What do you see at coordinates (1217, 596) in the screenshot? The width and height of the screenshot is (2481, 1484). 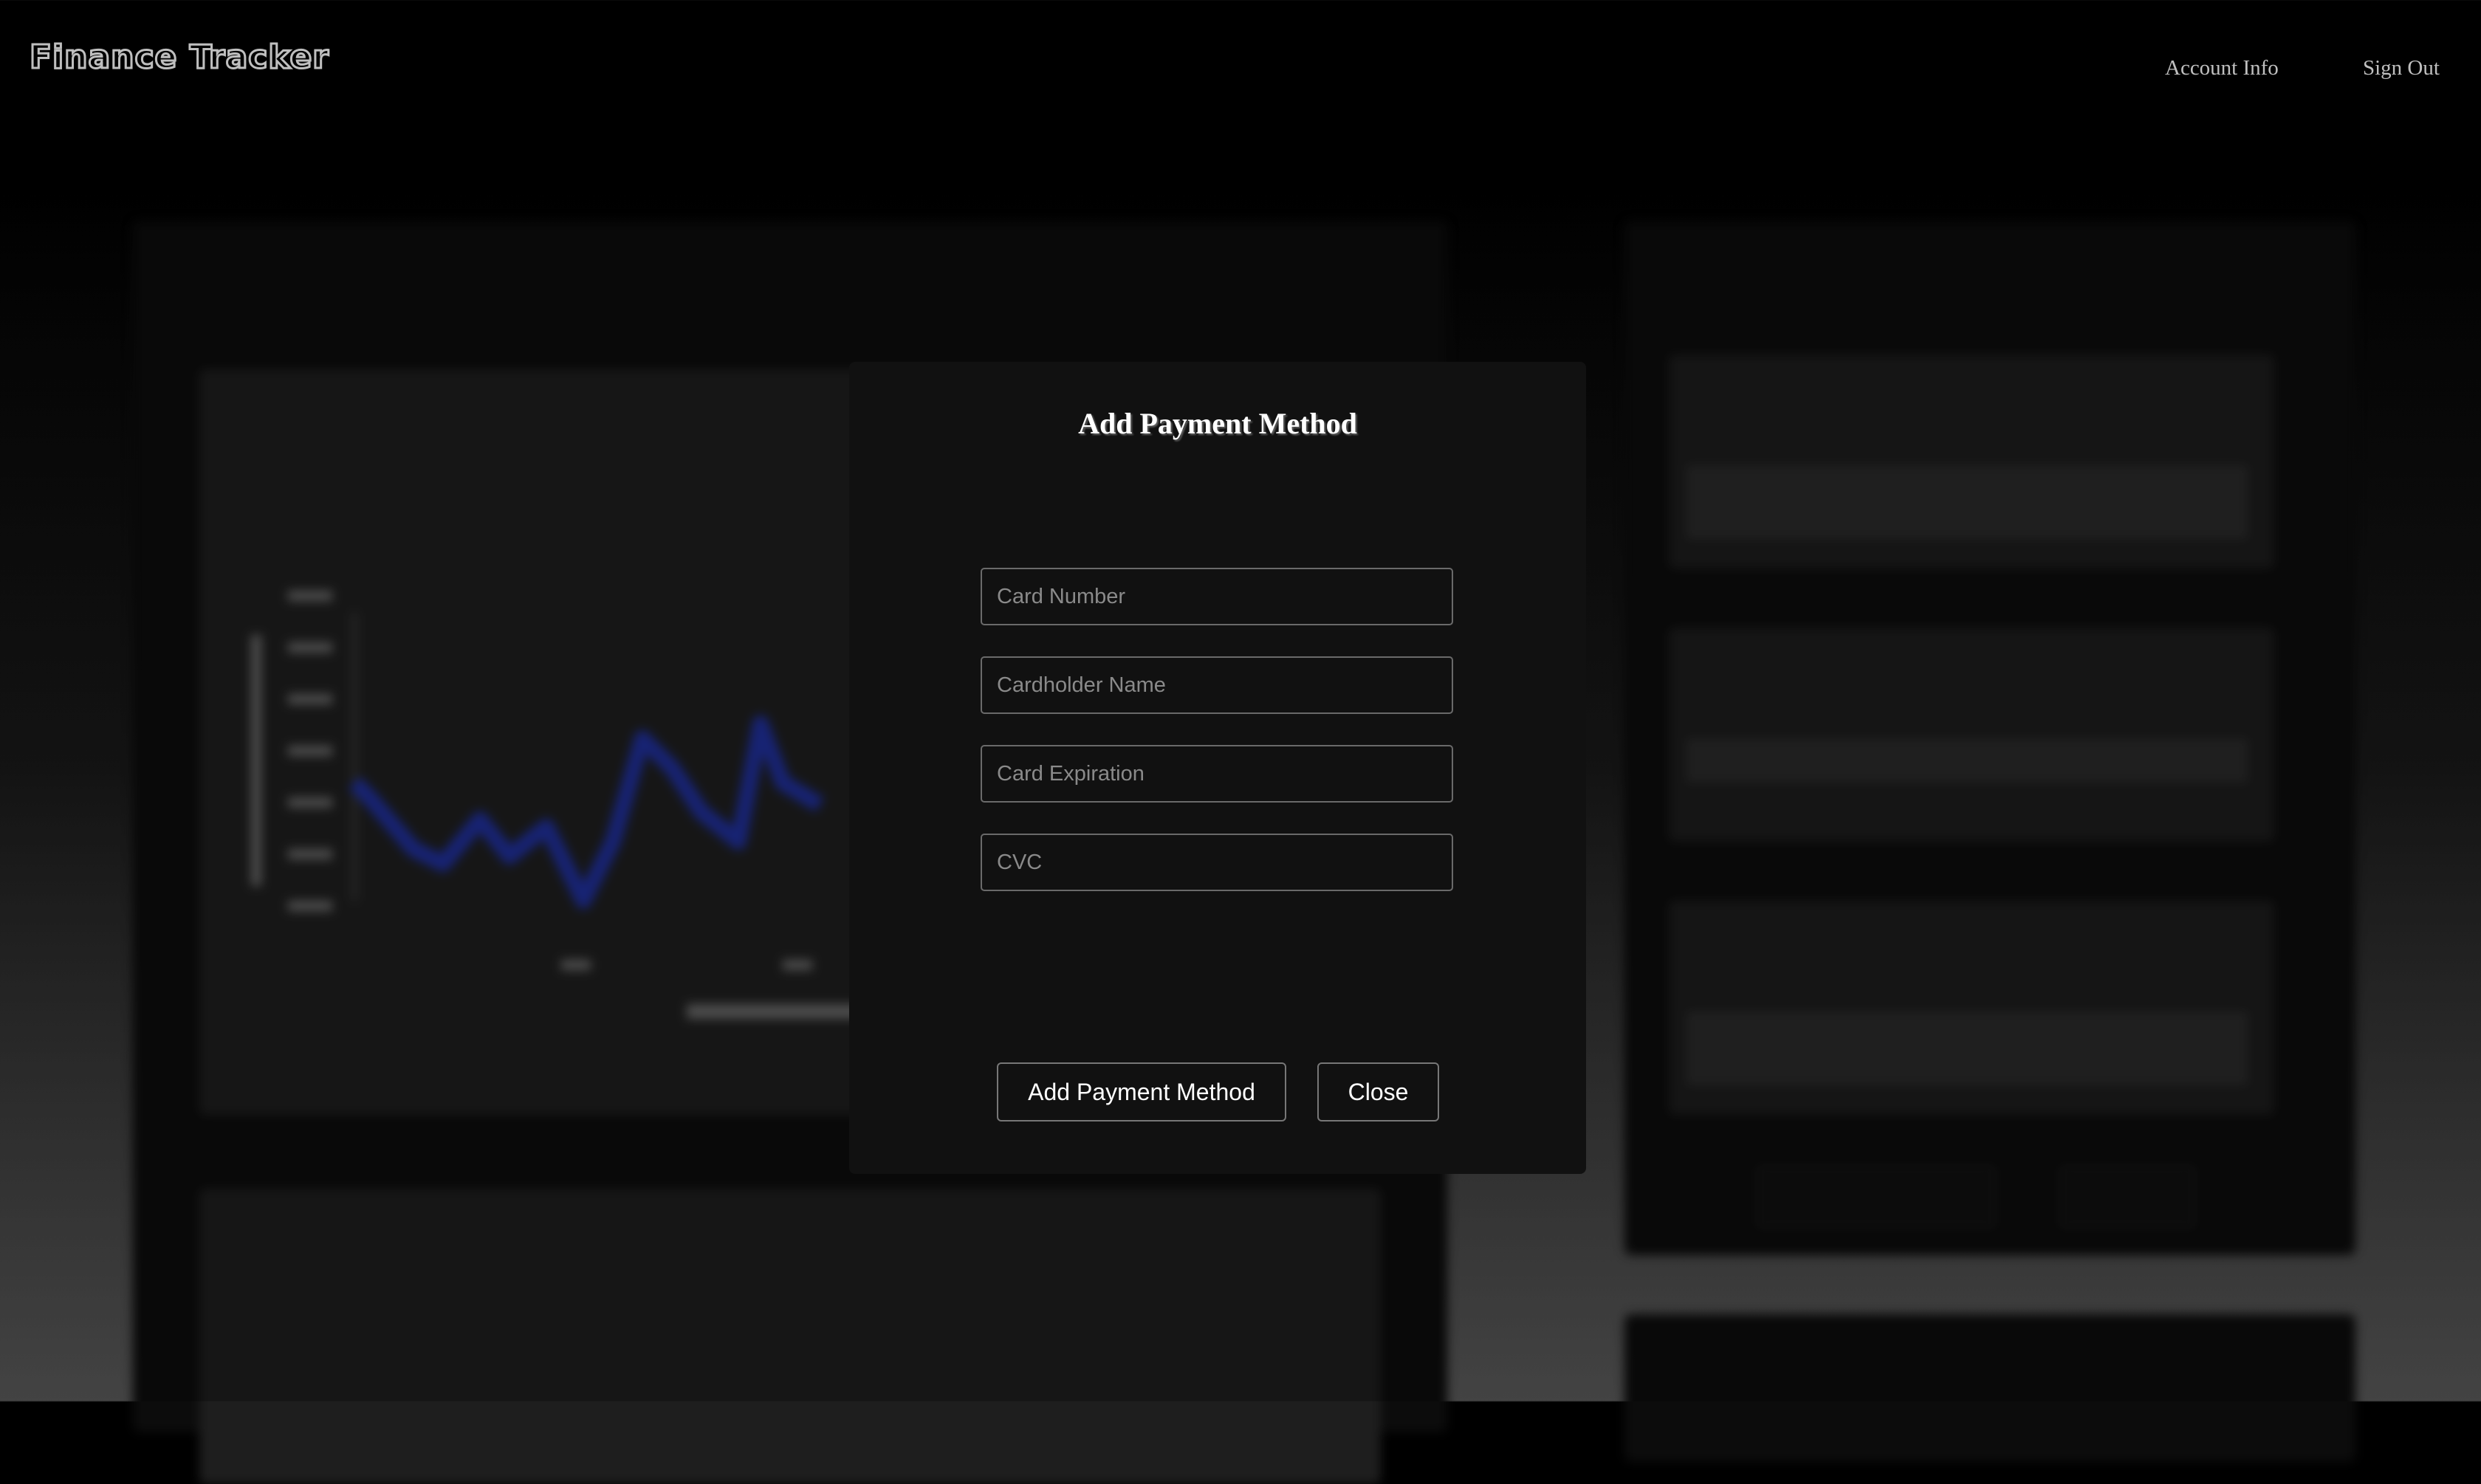 I see `card-number-input` at bounding box center [1217, 596].